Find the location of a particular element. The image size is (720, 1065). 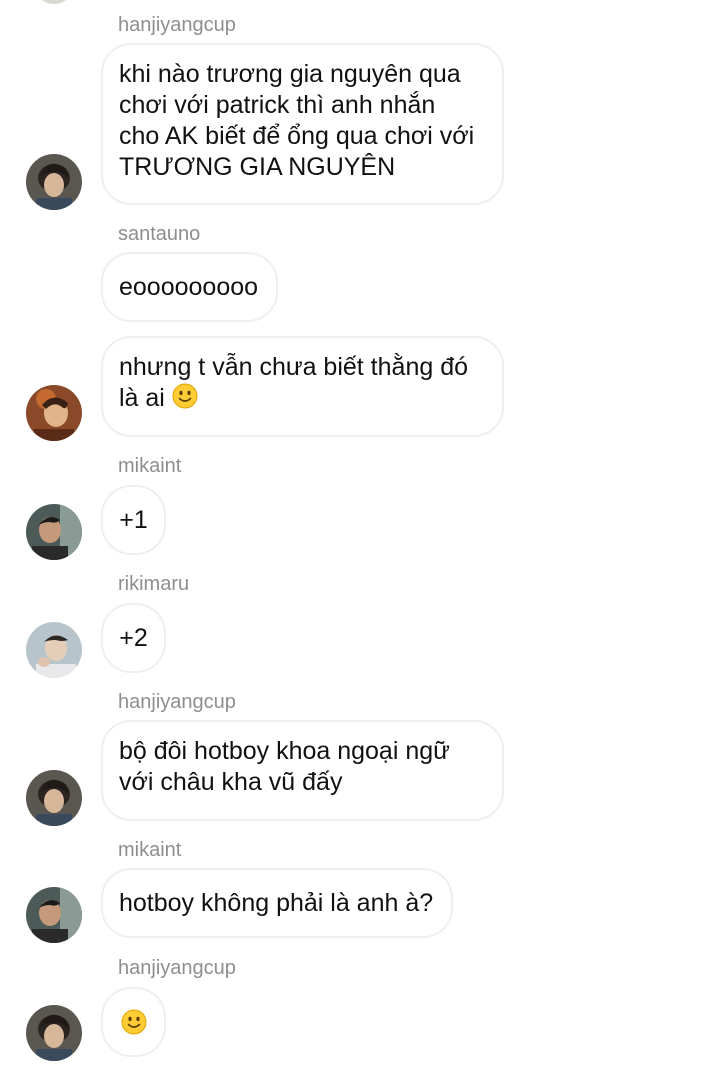

message-text: là ai is located at coordinates (142, 398).